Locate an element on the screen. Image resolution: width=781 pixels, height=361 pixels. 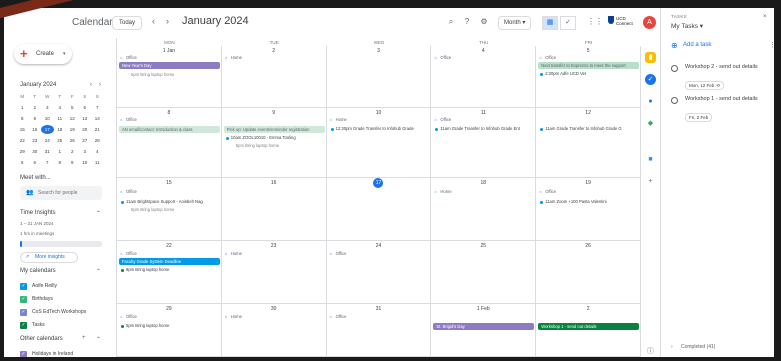
view-select: Month ▾ is located at coordinates (515, 23).